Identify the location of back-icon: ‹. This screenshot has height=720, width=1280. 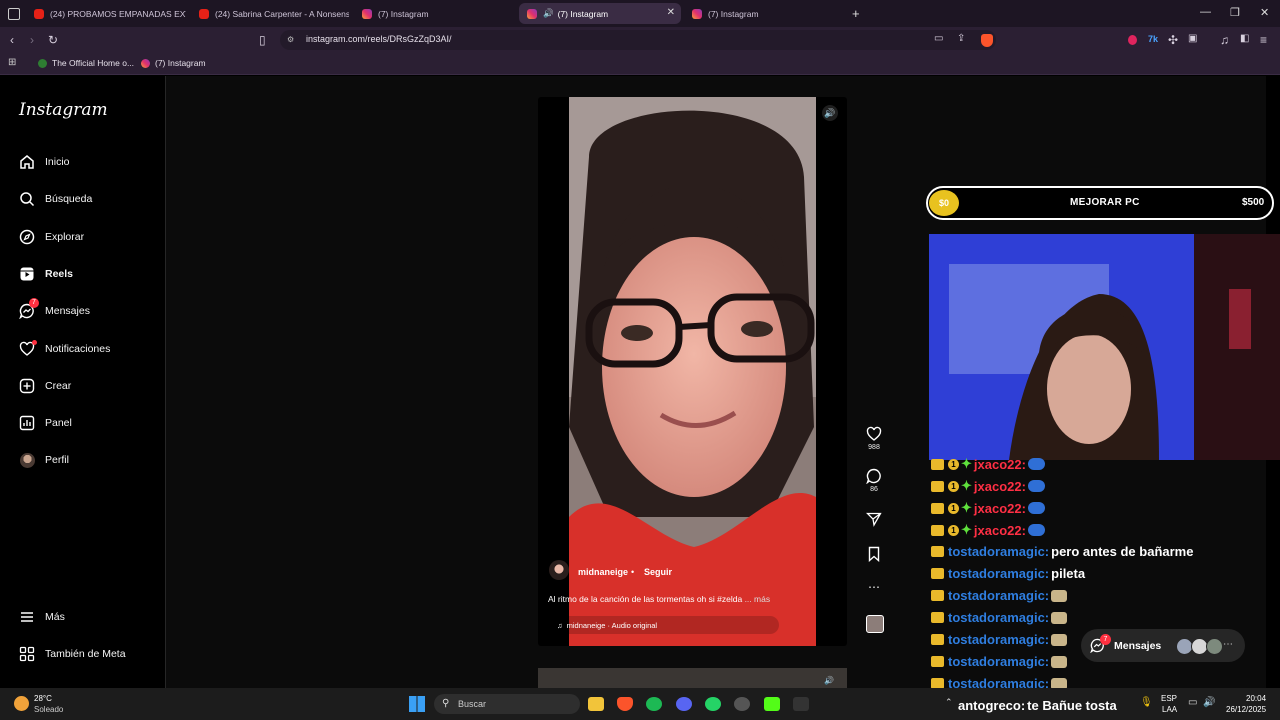
(12, 40).